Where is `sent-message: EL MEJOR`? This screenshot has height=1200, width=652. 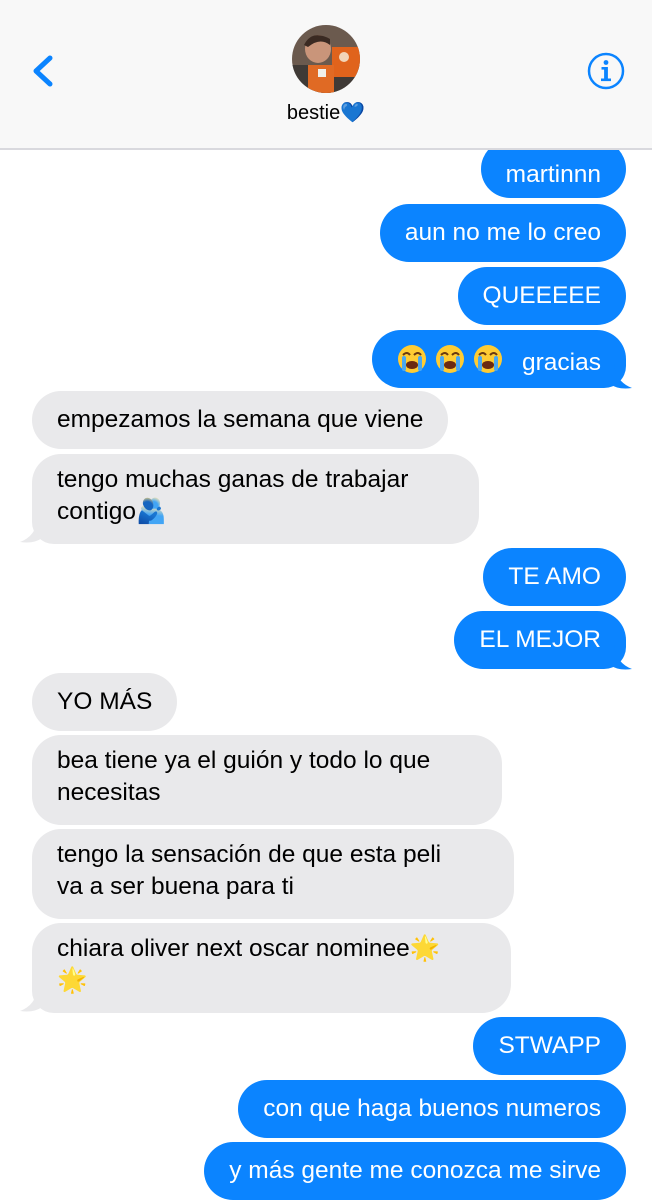 sent-message: EL MEJOR is located at coordinates (540, 640).